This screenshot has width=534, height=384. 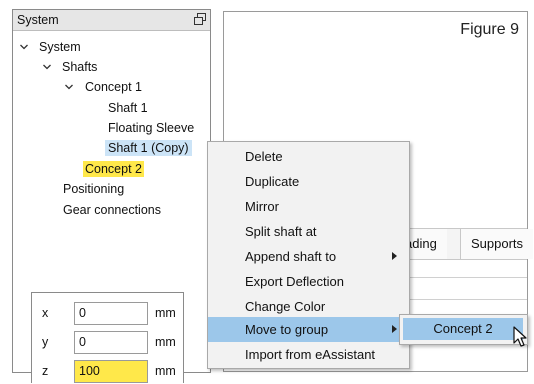 I want to click on submenu-item-concept-2: Concept 2, so click(x=463, y=329).